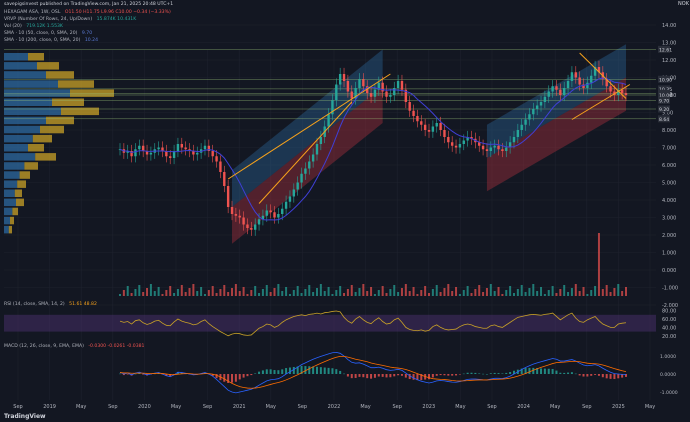 This screenshot has height=422, width=690. Describe the element at coordinates (25, 416) in the screenshot. I see `tradingview-logo: TradingView` at that location.